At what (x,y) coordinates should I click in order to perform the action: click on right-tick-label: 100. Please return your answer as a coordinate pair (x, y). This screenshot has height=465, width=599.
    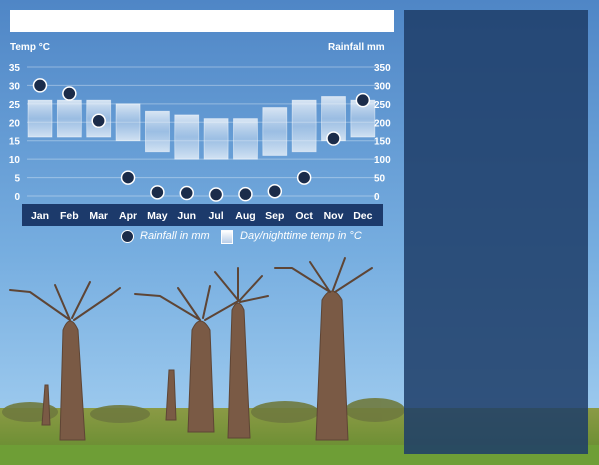
    Looking at the image, I should click on (382, 160).